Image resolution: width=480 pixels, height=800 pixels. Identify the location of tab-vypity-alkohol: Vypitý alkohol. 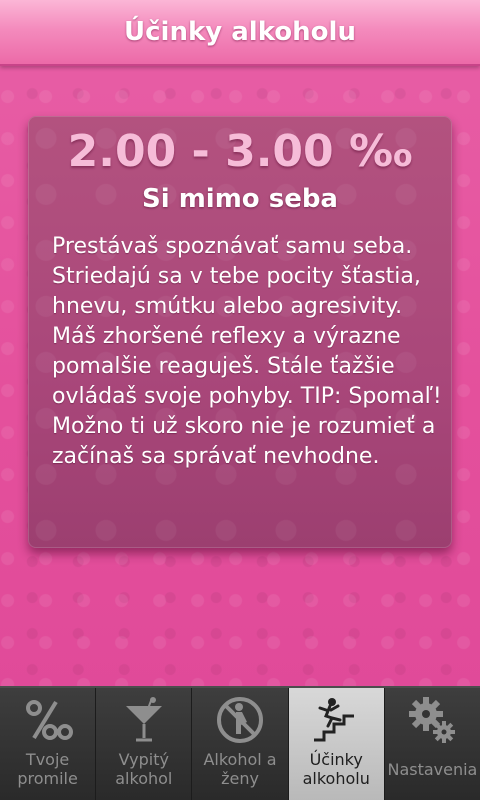
(144, 744).